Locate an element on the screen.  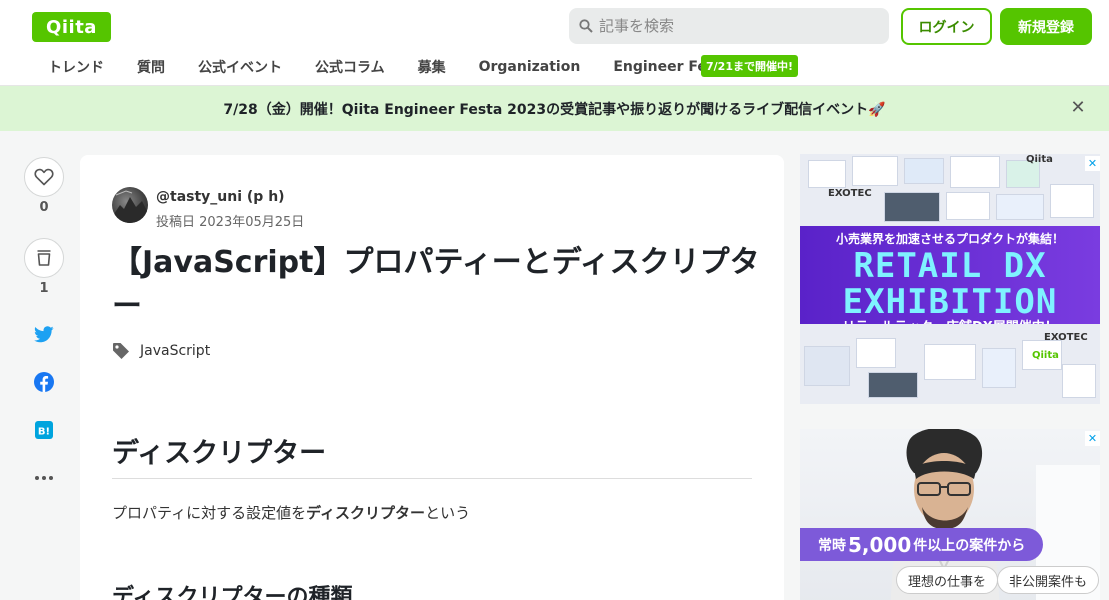
svg-text: B! is located at coordinates (44, 432).